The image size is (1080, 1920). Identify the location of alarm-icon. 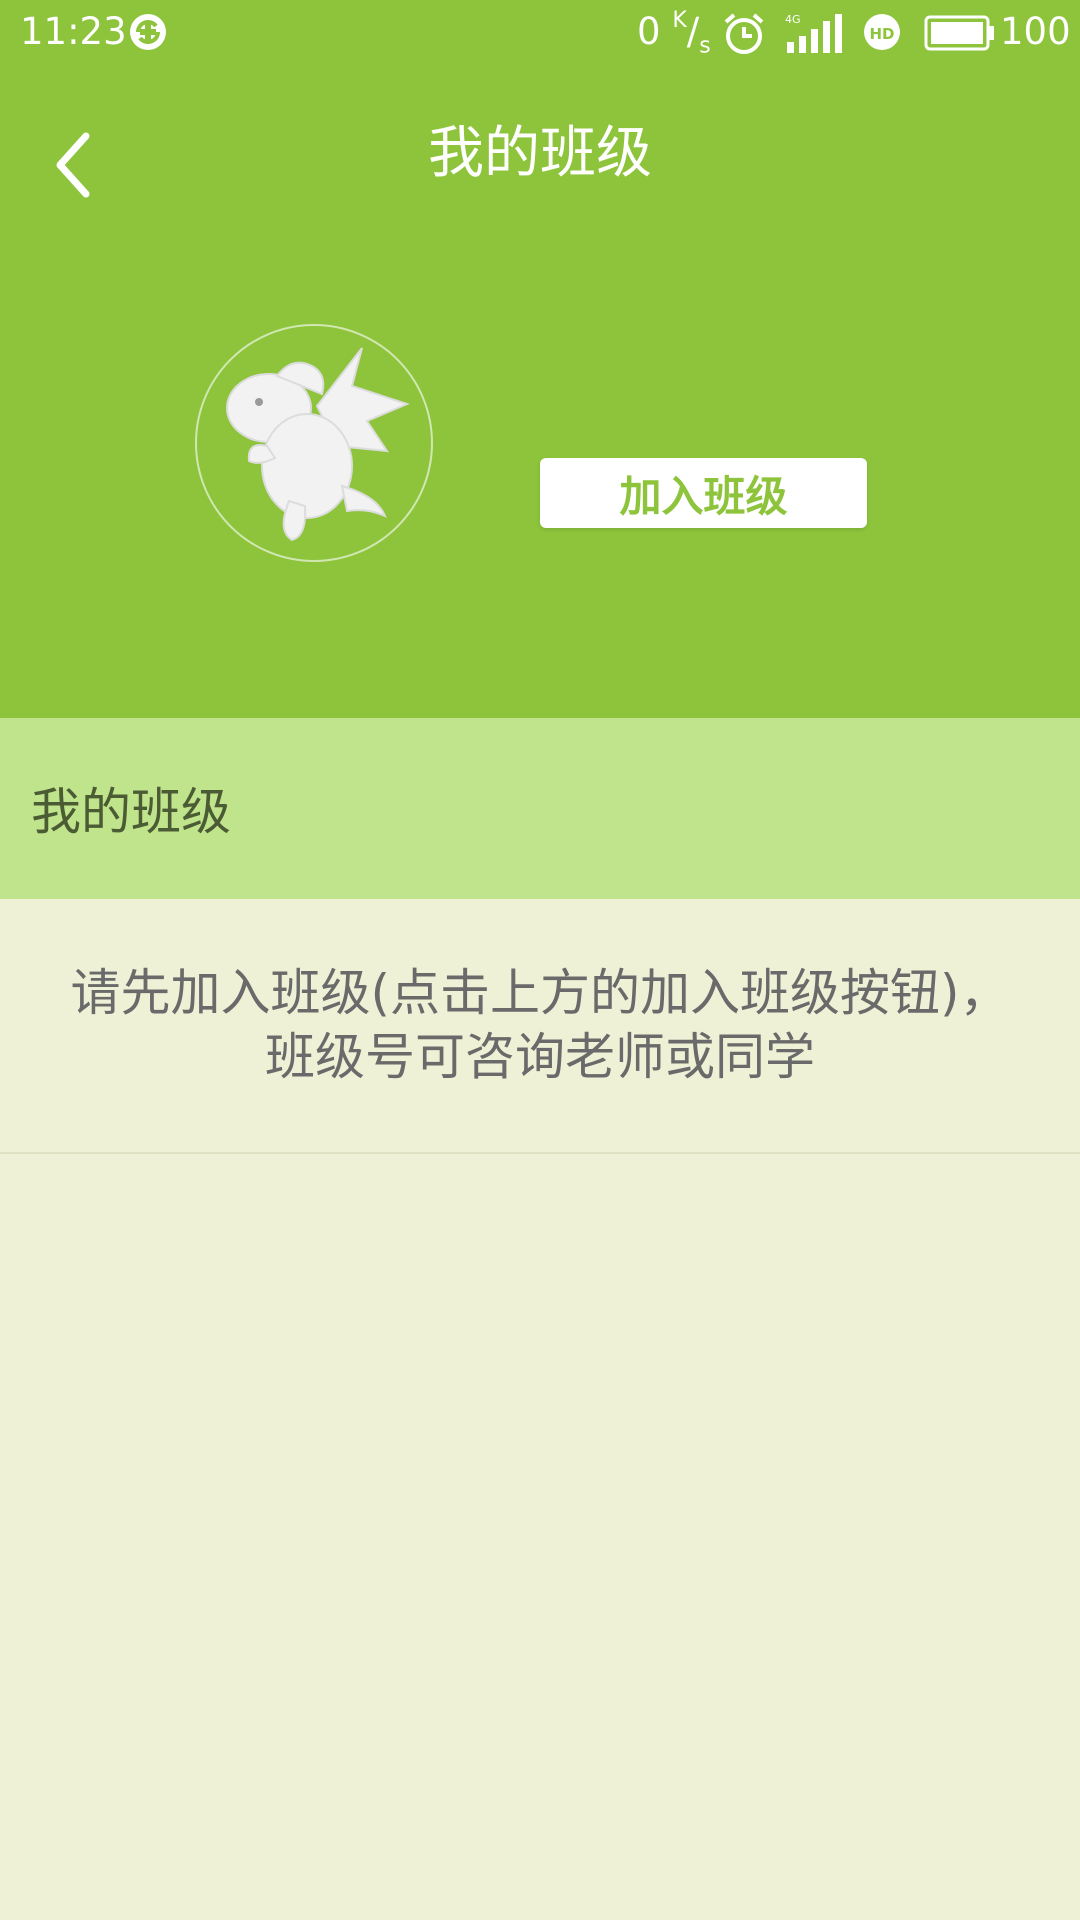
(744, 33).